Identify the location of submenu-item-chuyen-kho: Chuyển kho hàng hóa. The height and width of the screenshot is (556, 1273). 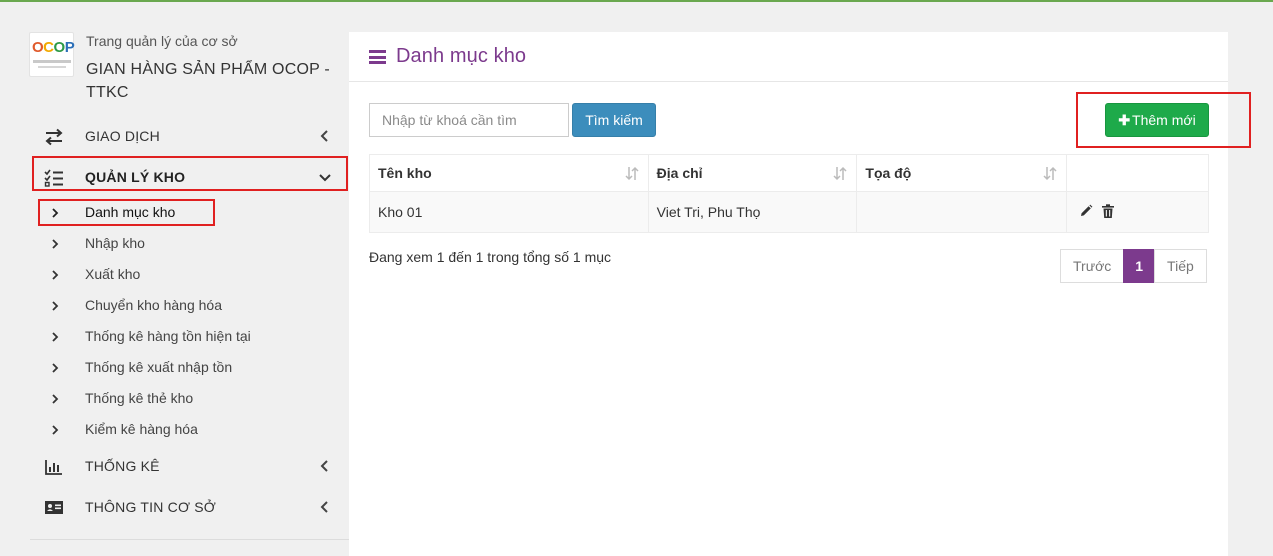
(174, 307).